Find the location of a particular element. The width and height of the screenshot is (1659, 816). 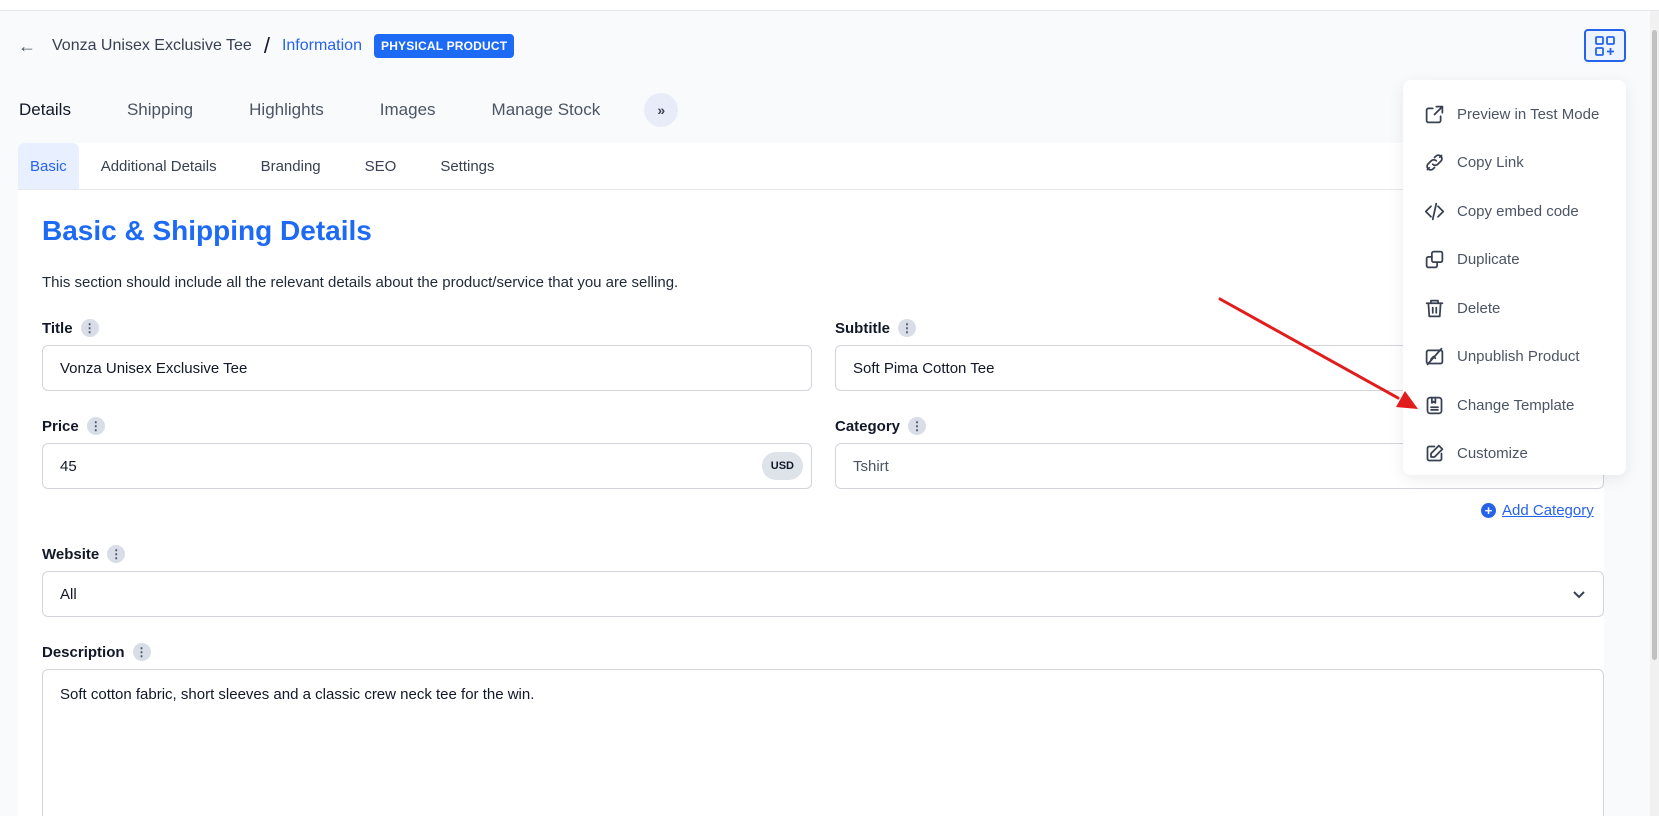

subtitle-label: Subtitle ⋮ is located at coordinates (875, 328).